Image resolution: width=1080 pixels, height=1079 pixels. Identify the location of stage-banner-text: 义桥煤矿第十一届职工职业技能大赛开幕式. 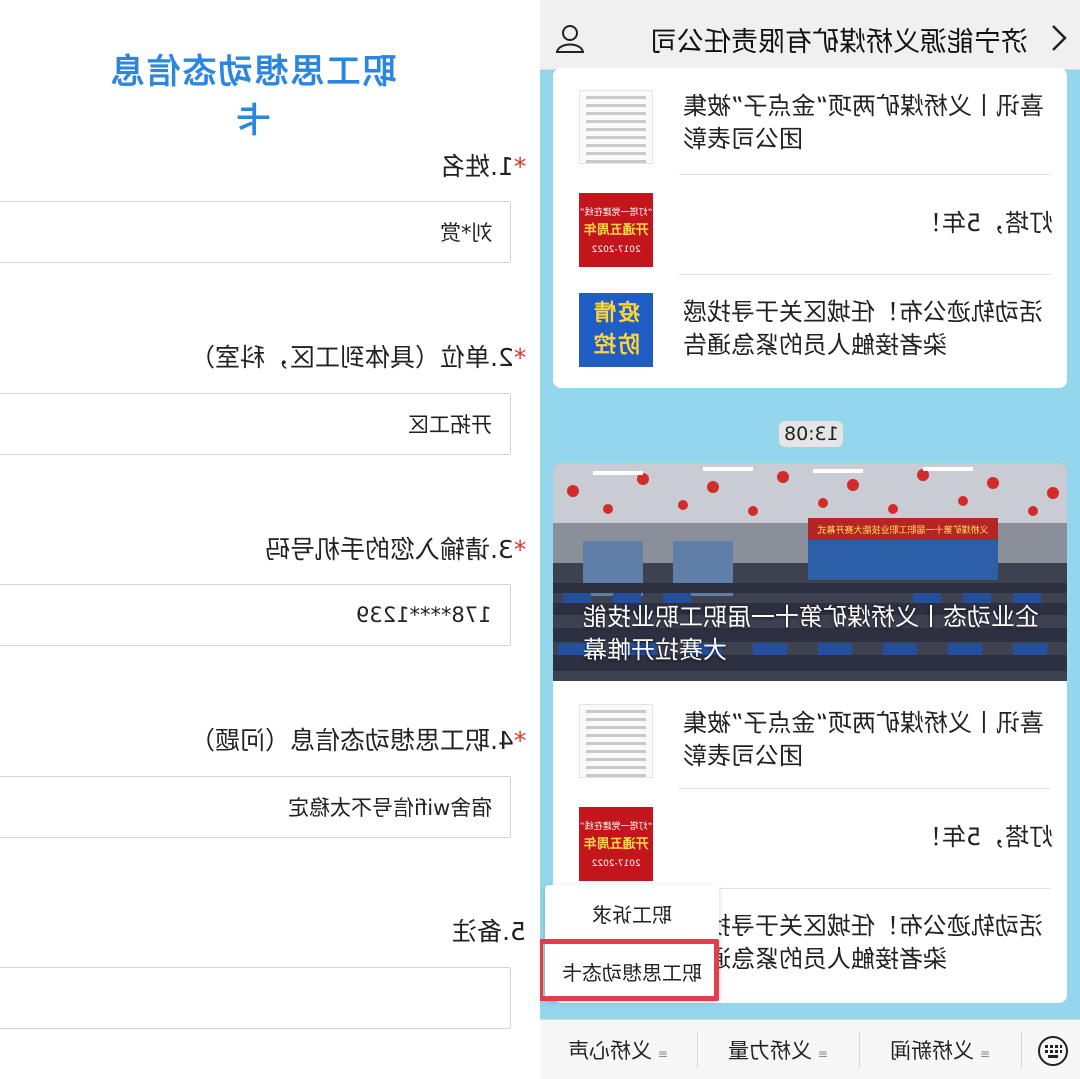
(902, 530).